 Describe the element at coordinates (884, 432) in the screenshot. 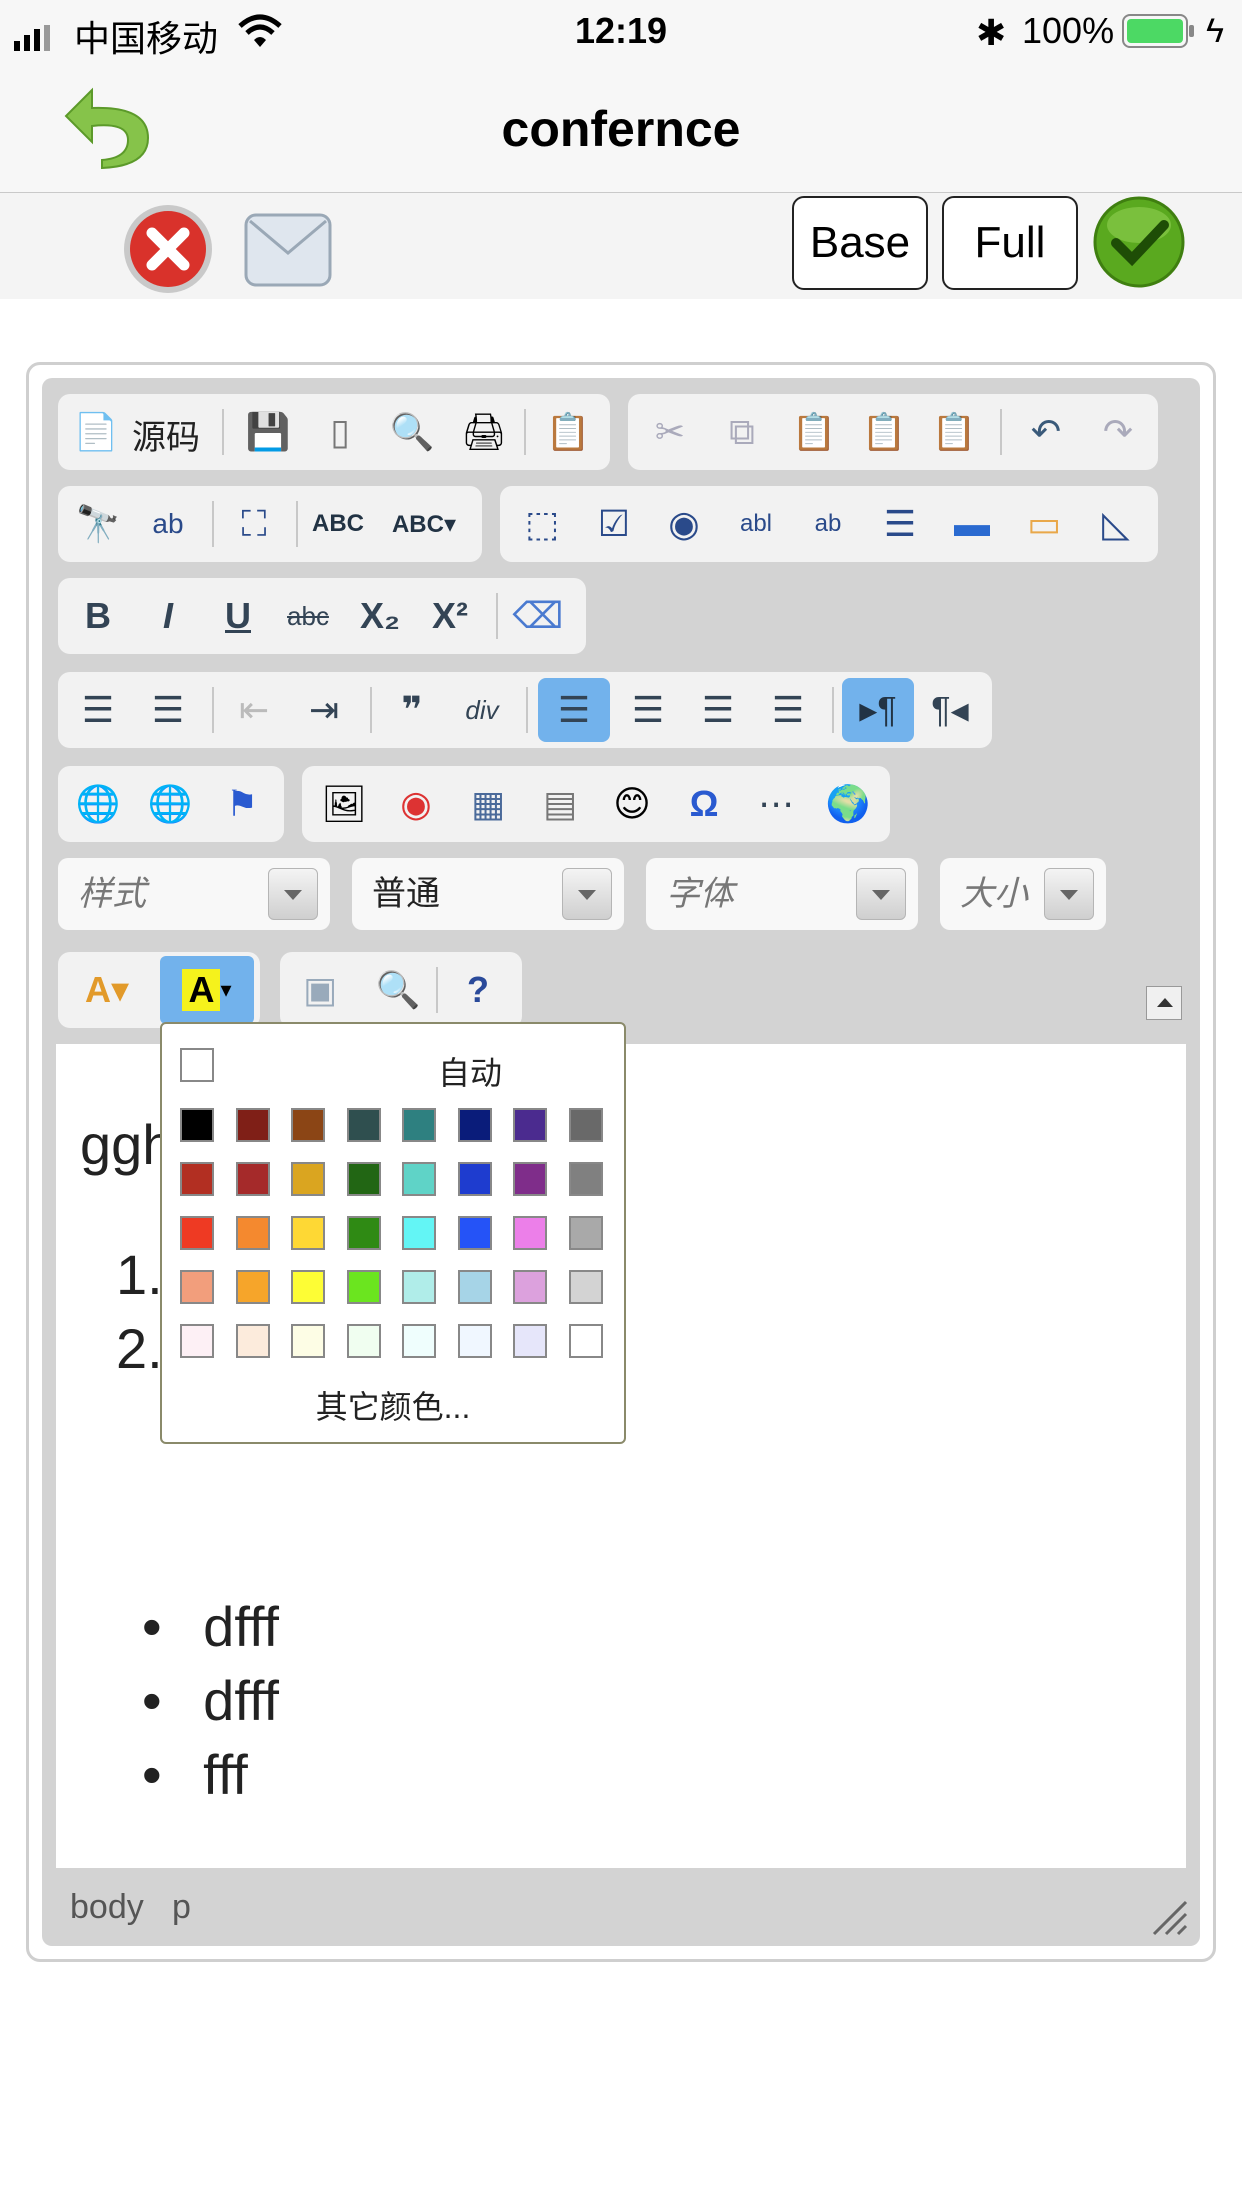

I see `paste-text-icon: 📋` at that location.